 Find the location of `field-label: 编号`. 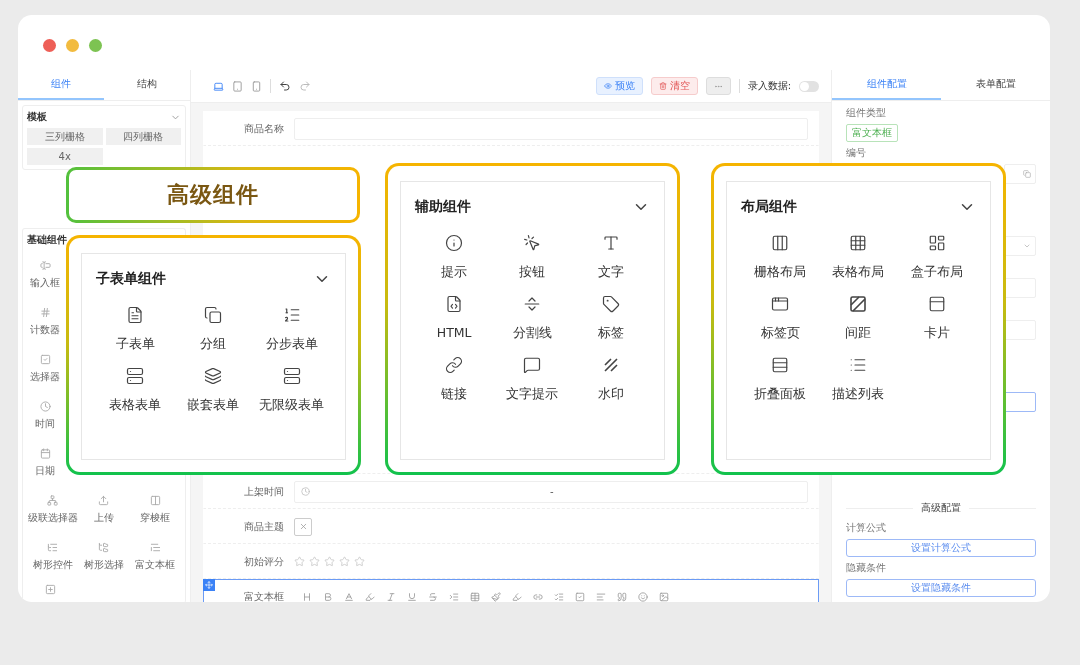

field-label: 编号 is located at coordinates (856, 153).